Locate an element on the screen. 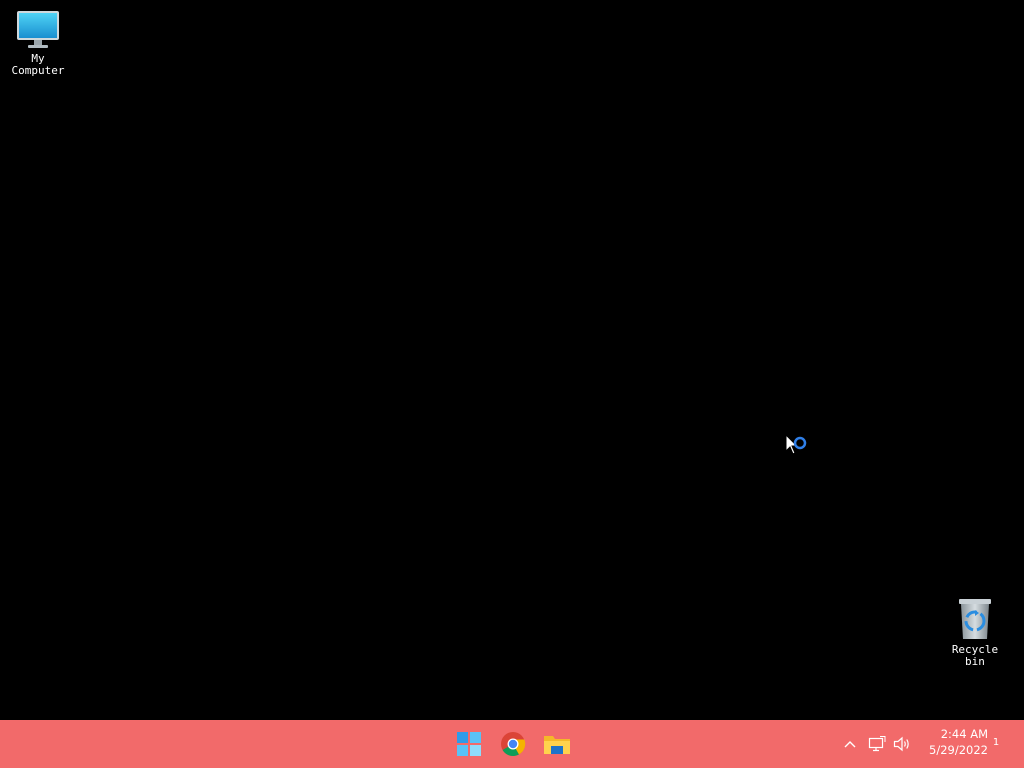  start-button is located at coordinates (469, 744).